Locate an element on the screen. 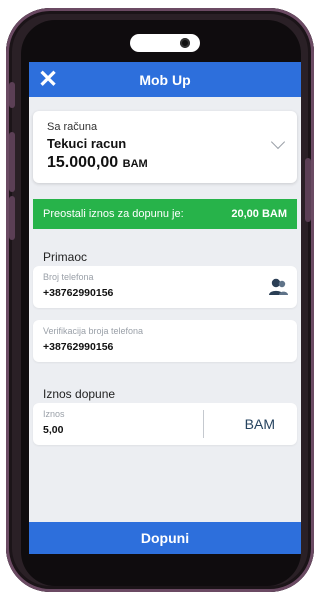 The width and height of the screenshot is (322, 595). recipient-section-label: Primaoc is located at coordinates (65, 257).